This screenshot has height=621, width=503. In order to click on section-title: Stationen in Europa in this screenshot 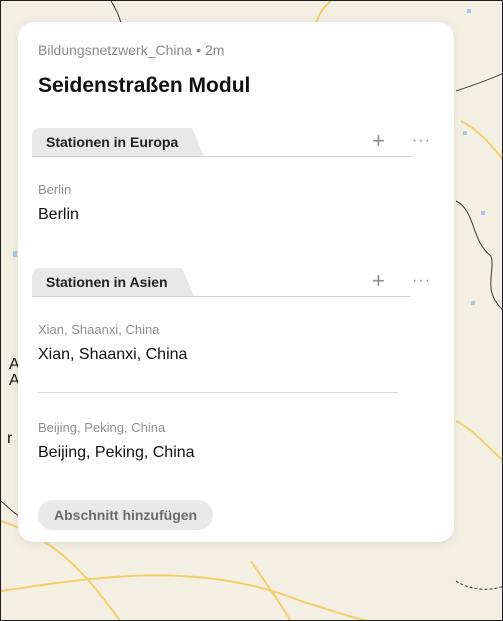, I will do `click(118, 142)`.